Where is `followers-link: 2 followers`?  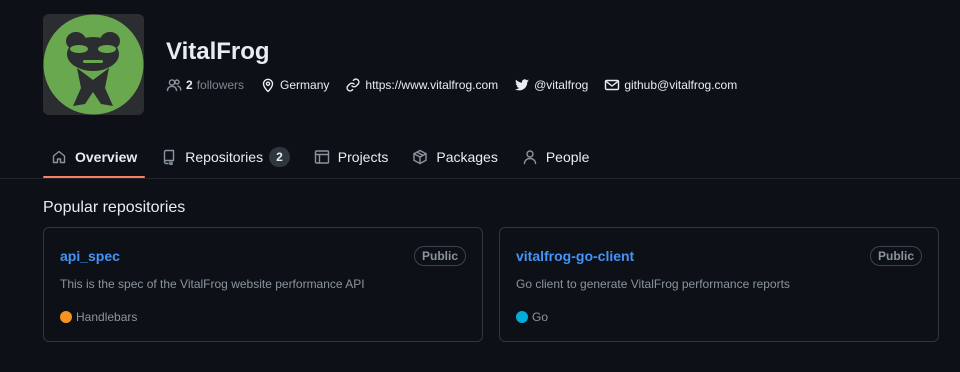 followers-link: 2 followers is located at coordinates (205, 85).